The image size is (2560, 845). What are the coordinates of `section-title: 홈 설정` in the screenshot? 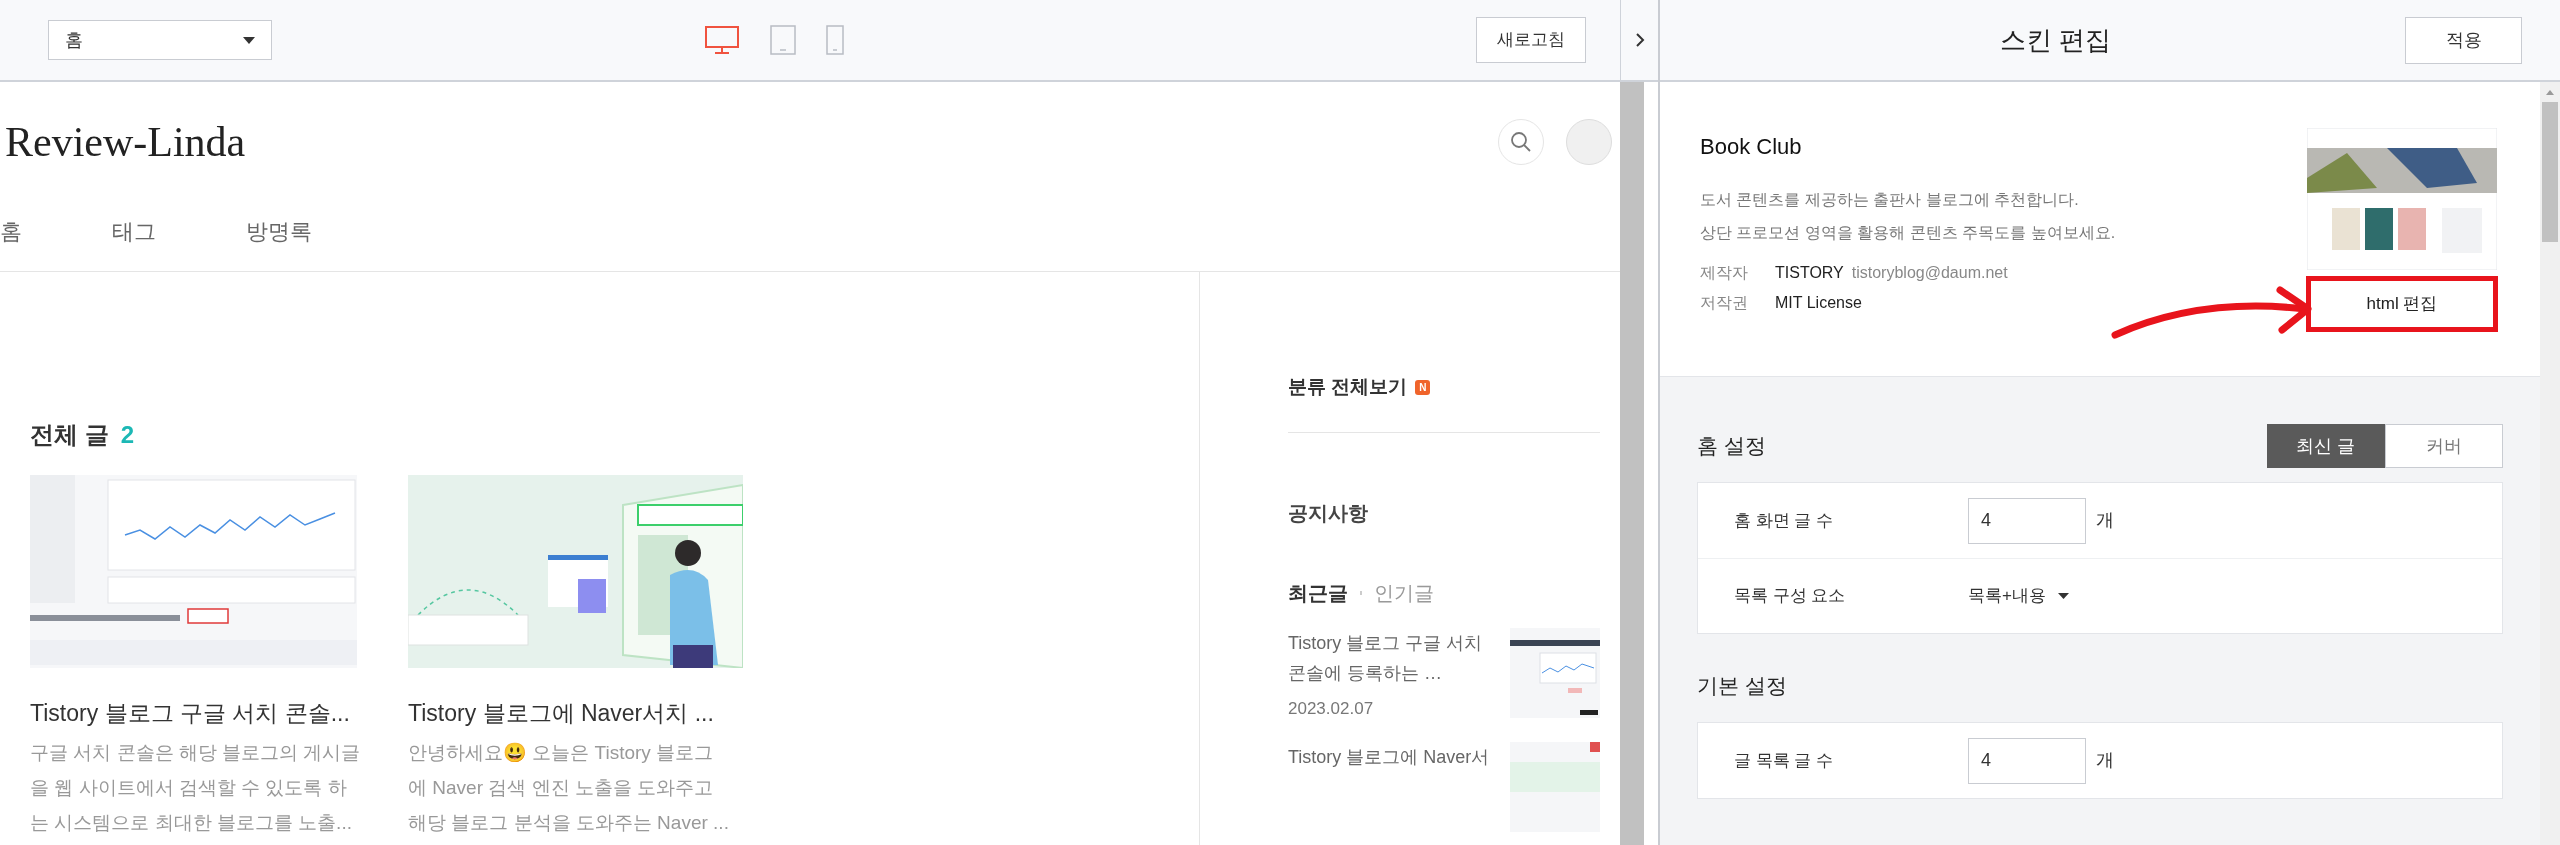 It's located at (1731, 446).